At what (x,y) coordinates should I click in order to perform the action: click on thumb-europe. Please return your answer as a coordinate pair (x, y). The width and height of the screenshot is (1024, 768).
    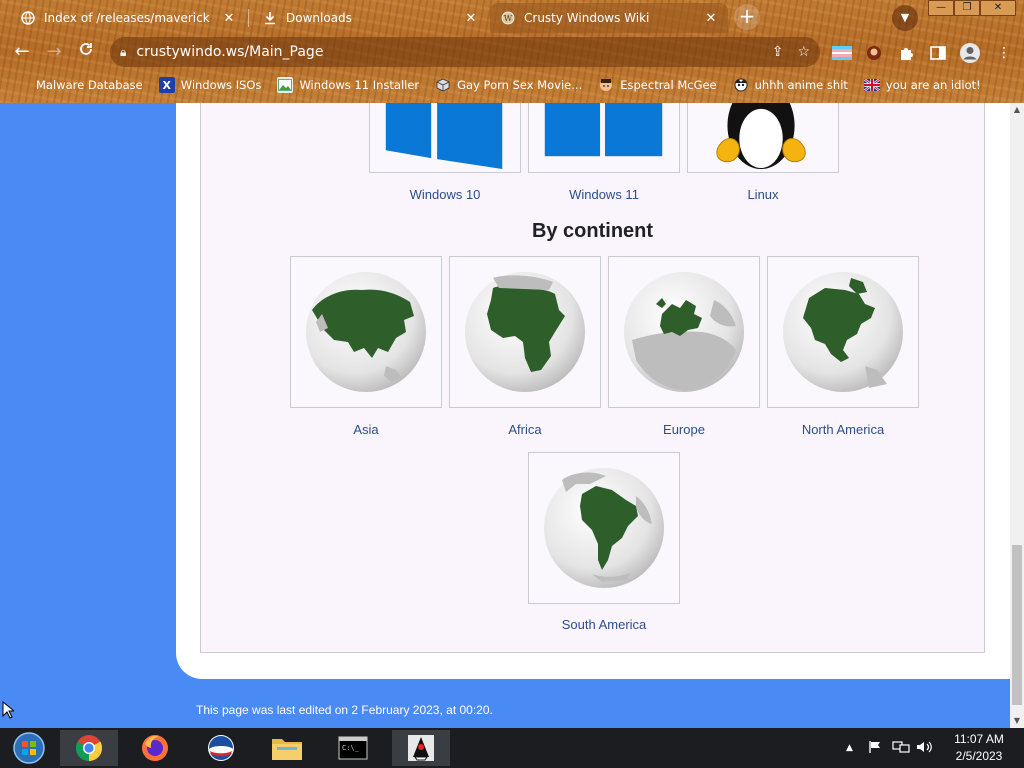
    Looking at the image, I should click on (684, 332).